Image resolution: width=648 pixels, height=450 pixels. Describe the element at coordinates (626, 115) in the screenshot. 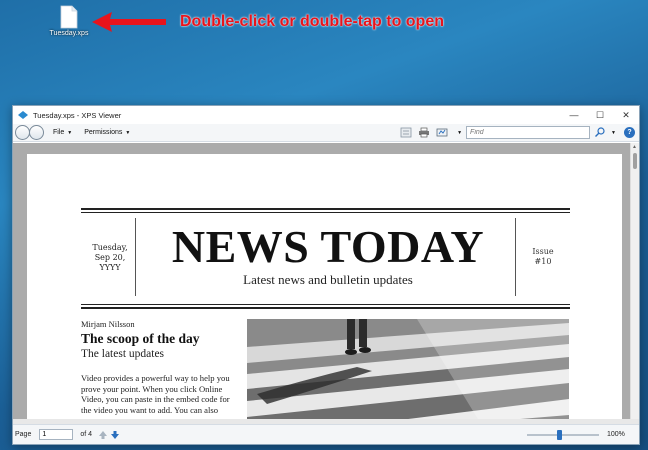

I see `close-button: ✕` at that location.